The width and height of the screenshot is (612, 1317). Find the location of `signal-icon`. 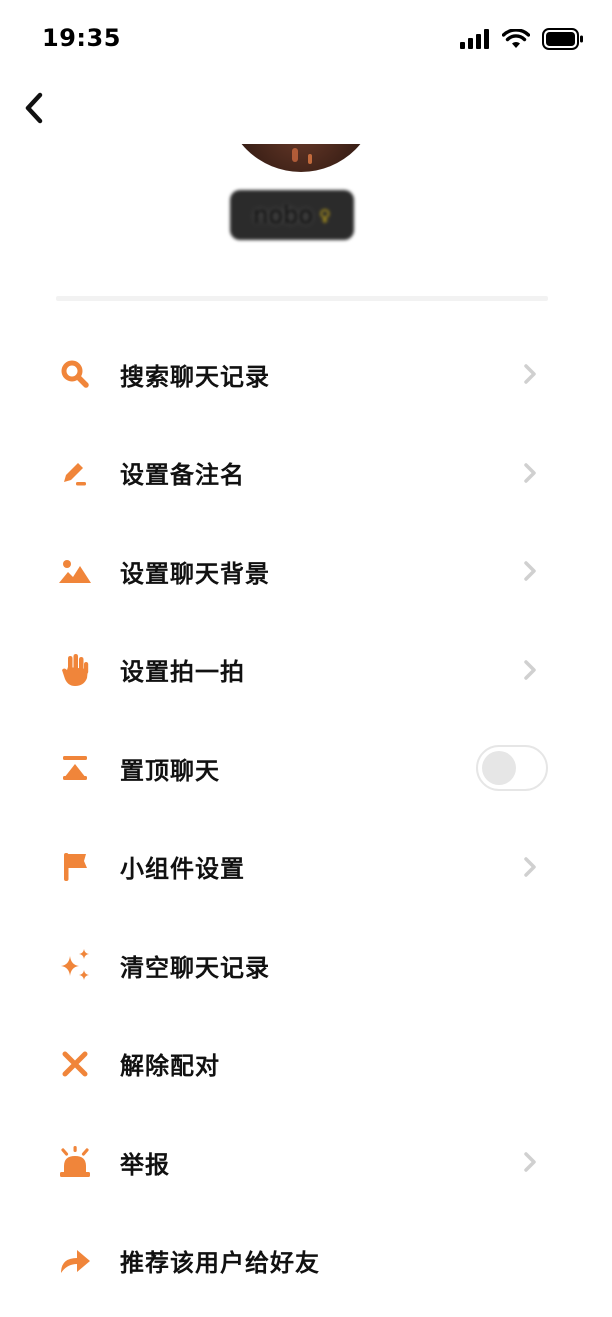

signal-icon is located at coordinates (475, 41).